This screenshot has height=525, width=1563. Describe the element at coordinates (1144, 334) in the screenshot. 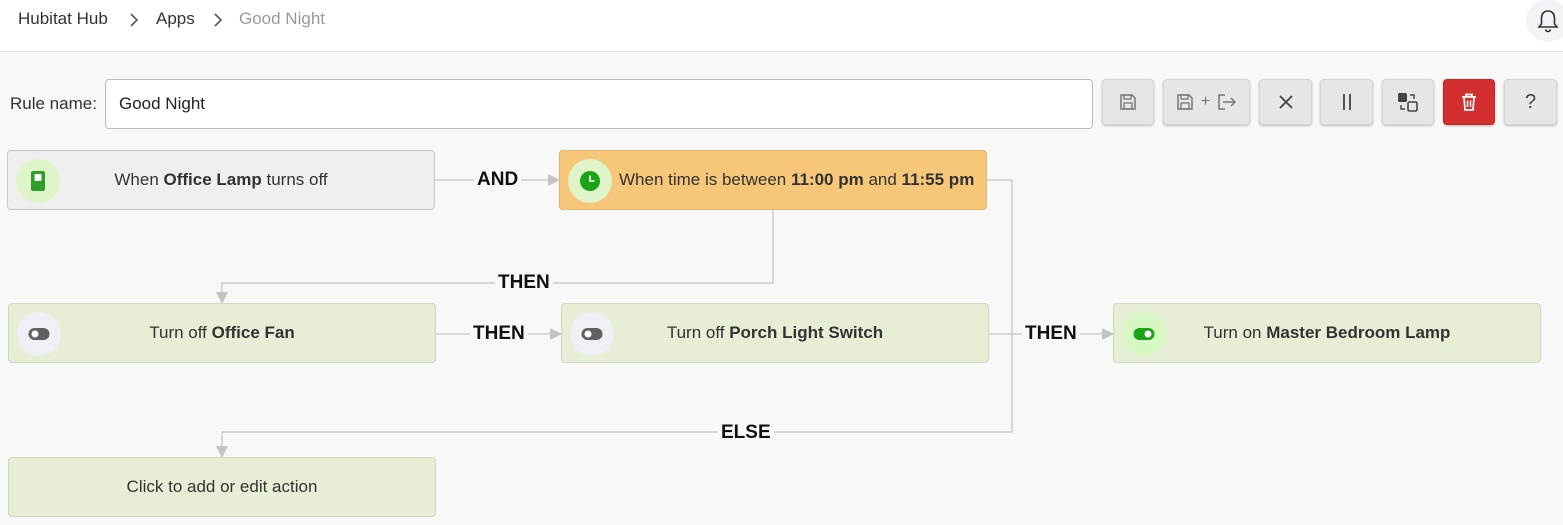

I see `toggle-on-icon` at that location.